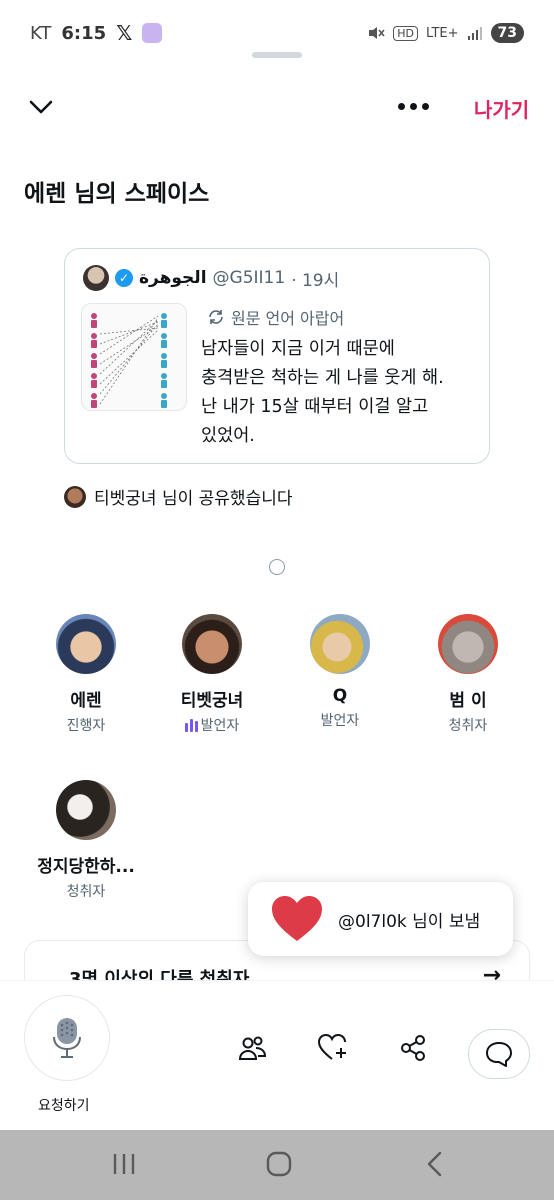 Image resolution: width=554 pixels, height=1200 pixels. What do you see at coordinates (442, 33) in the screenshot?
I see `network-type: LTE+` at bounding box center [442, 33].